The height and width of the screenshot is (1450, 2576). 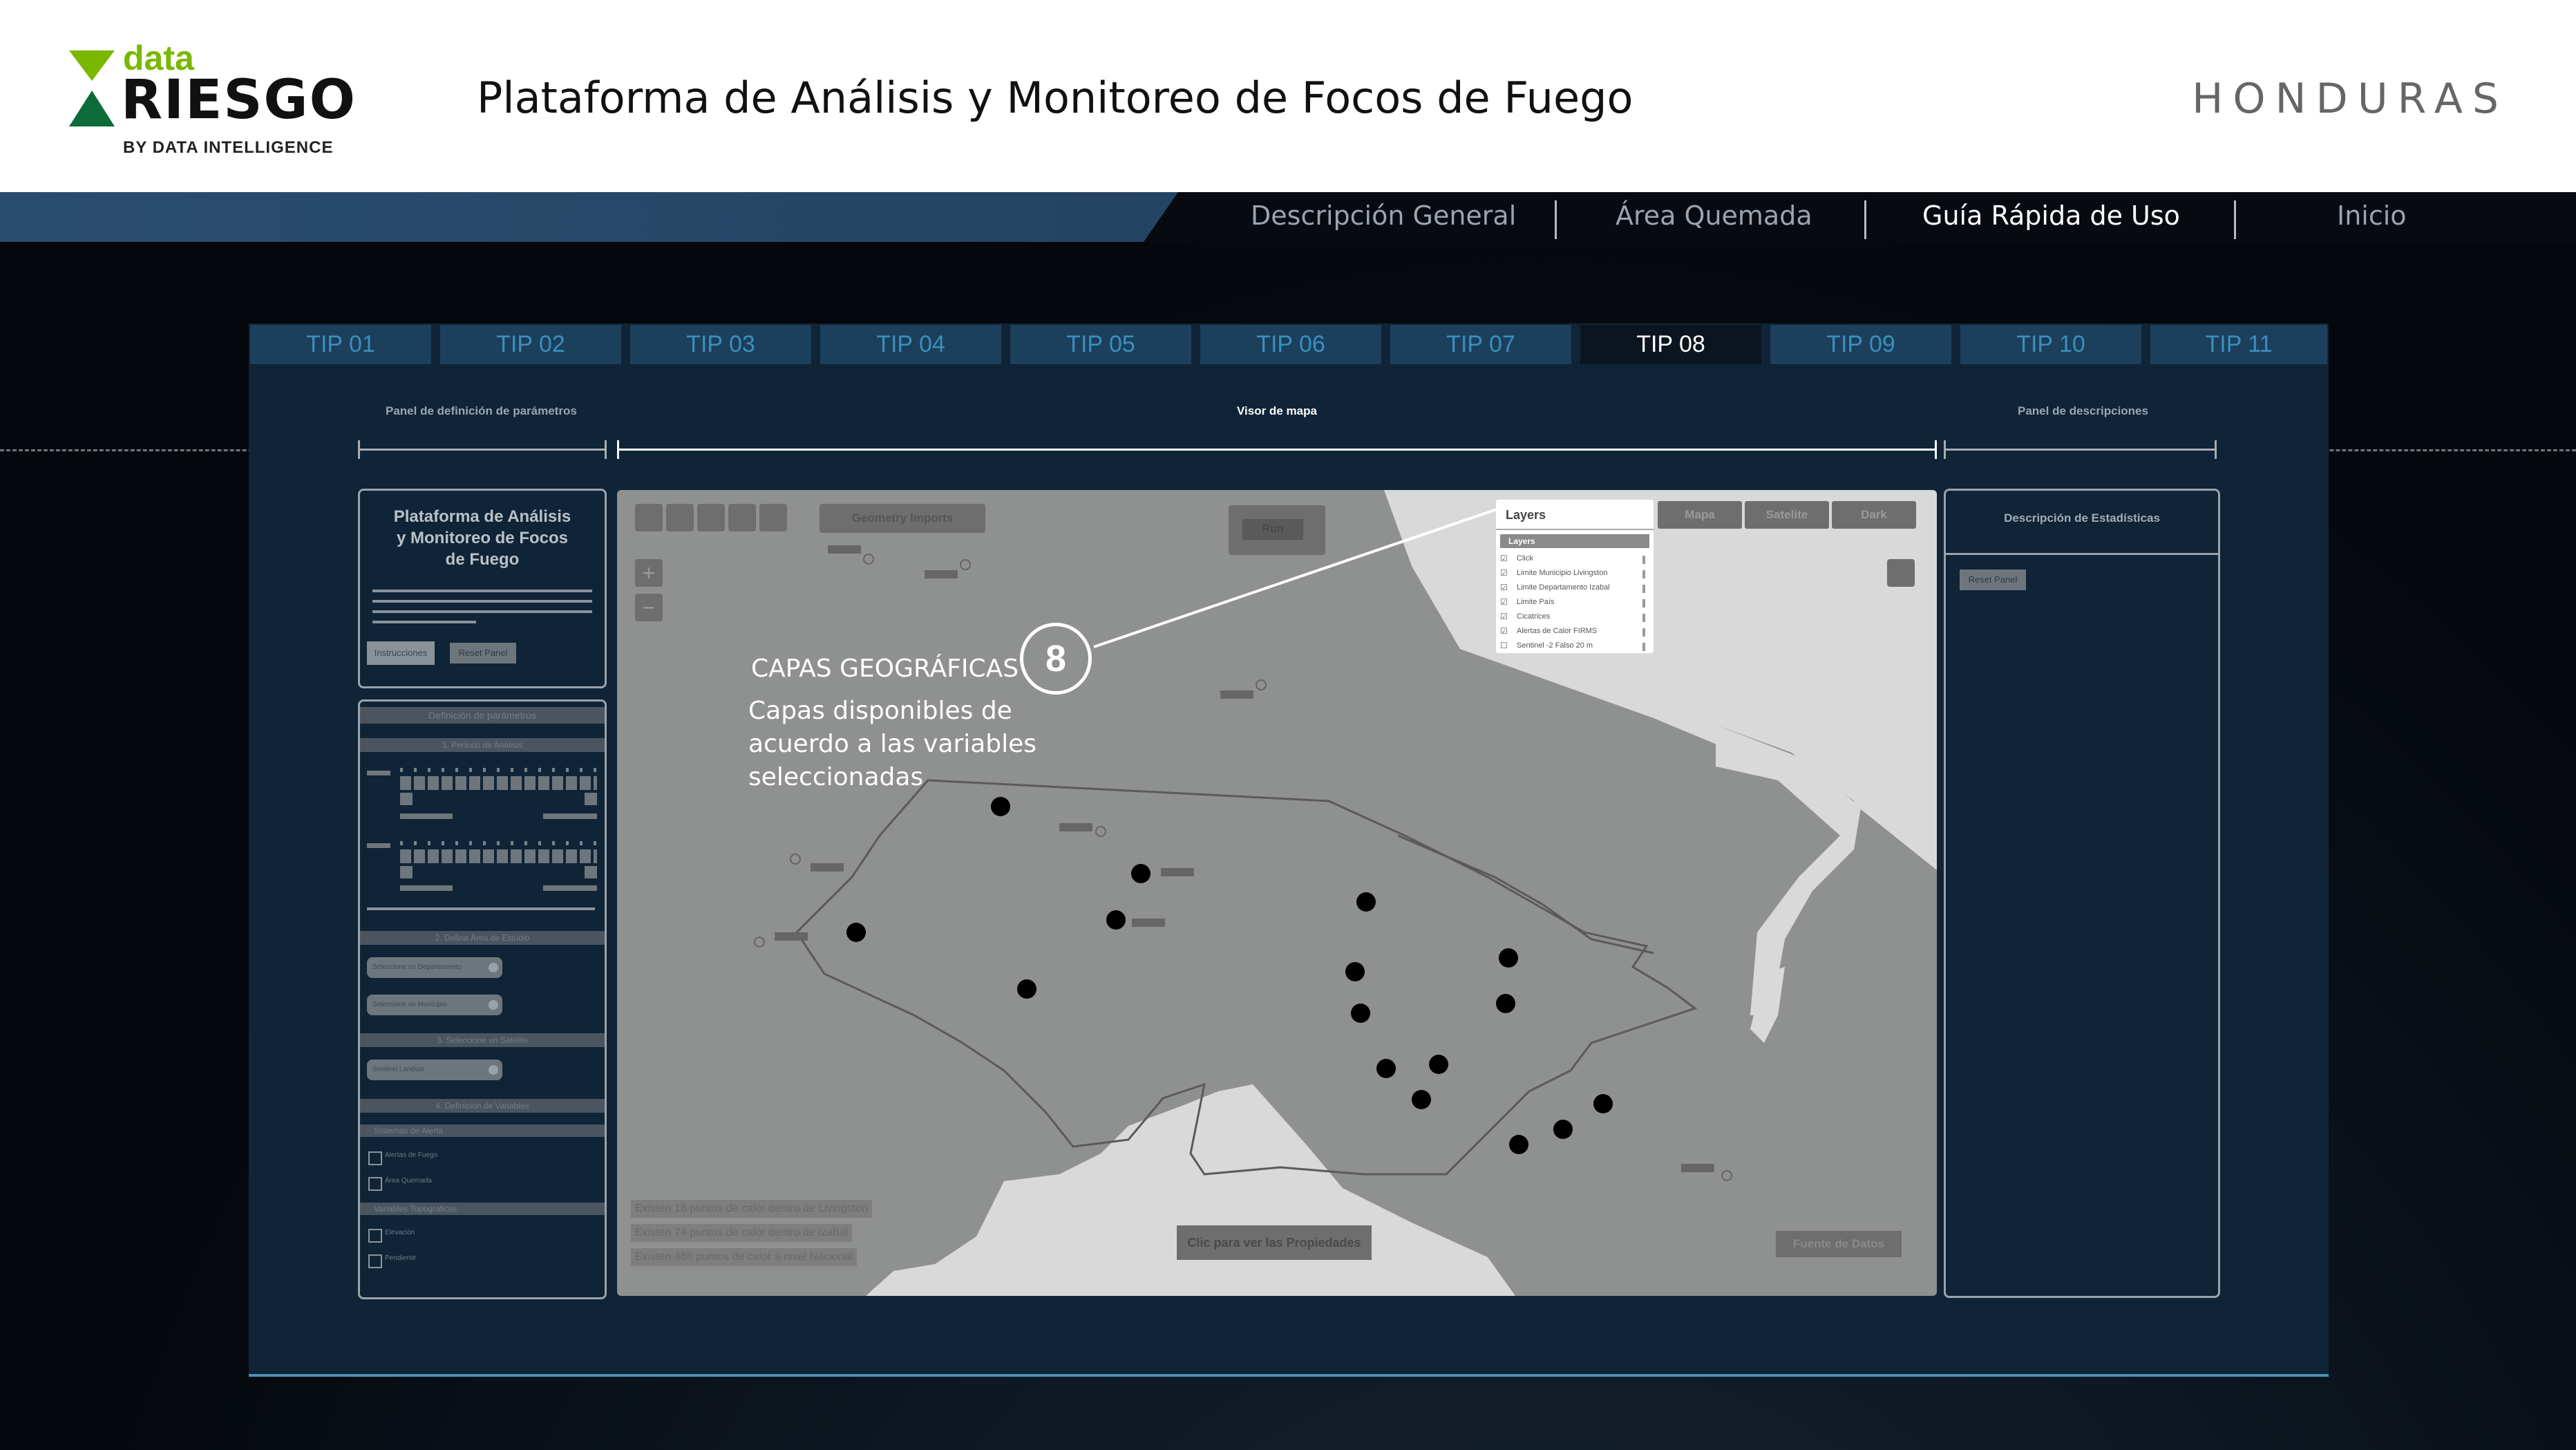 I want to click on callout-heading: CAPAS GEOGRÁFICAS, so click(x=885, y=669).